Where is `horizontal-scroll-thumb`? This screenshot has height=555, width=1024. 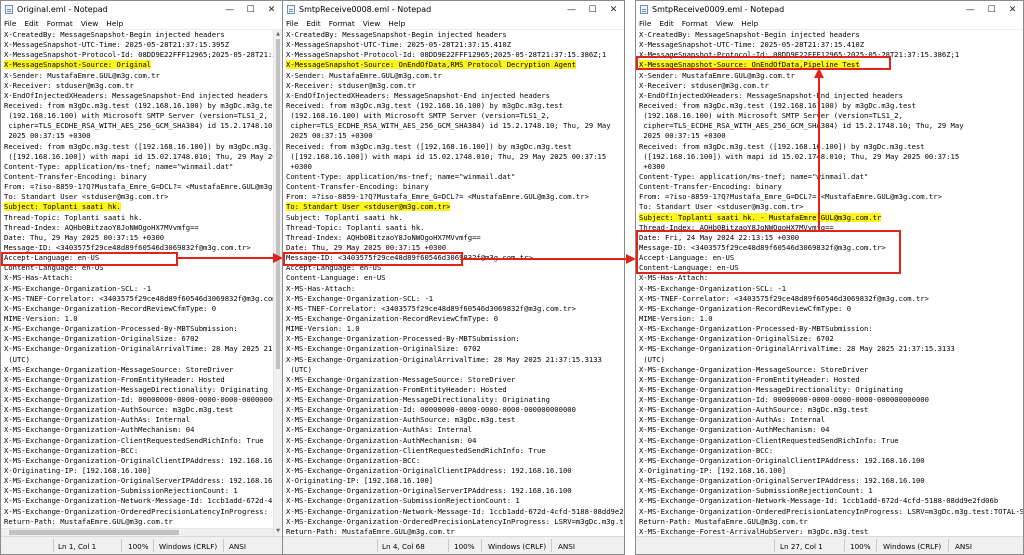 horizontal-scroll-thumb is located at coordinates (94, 532).